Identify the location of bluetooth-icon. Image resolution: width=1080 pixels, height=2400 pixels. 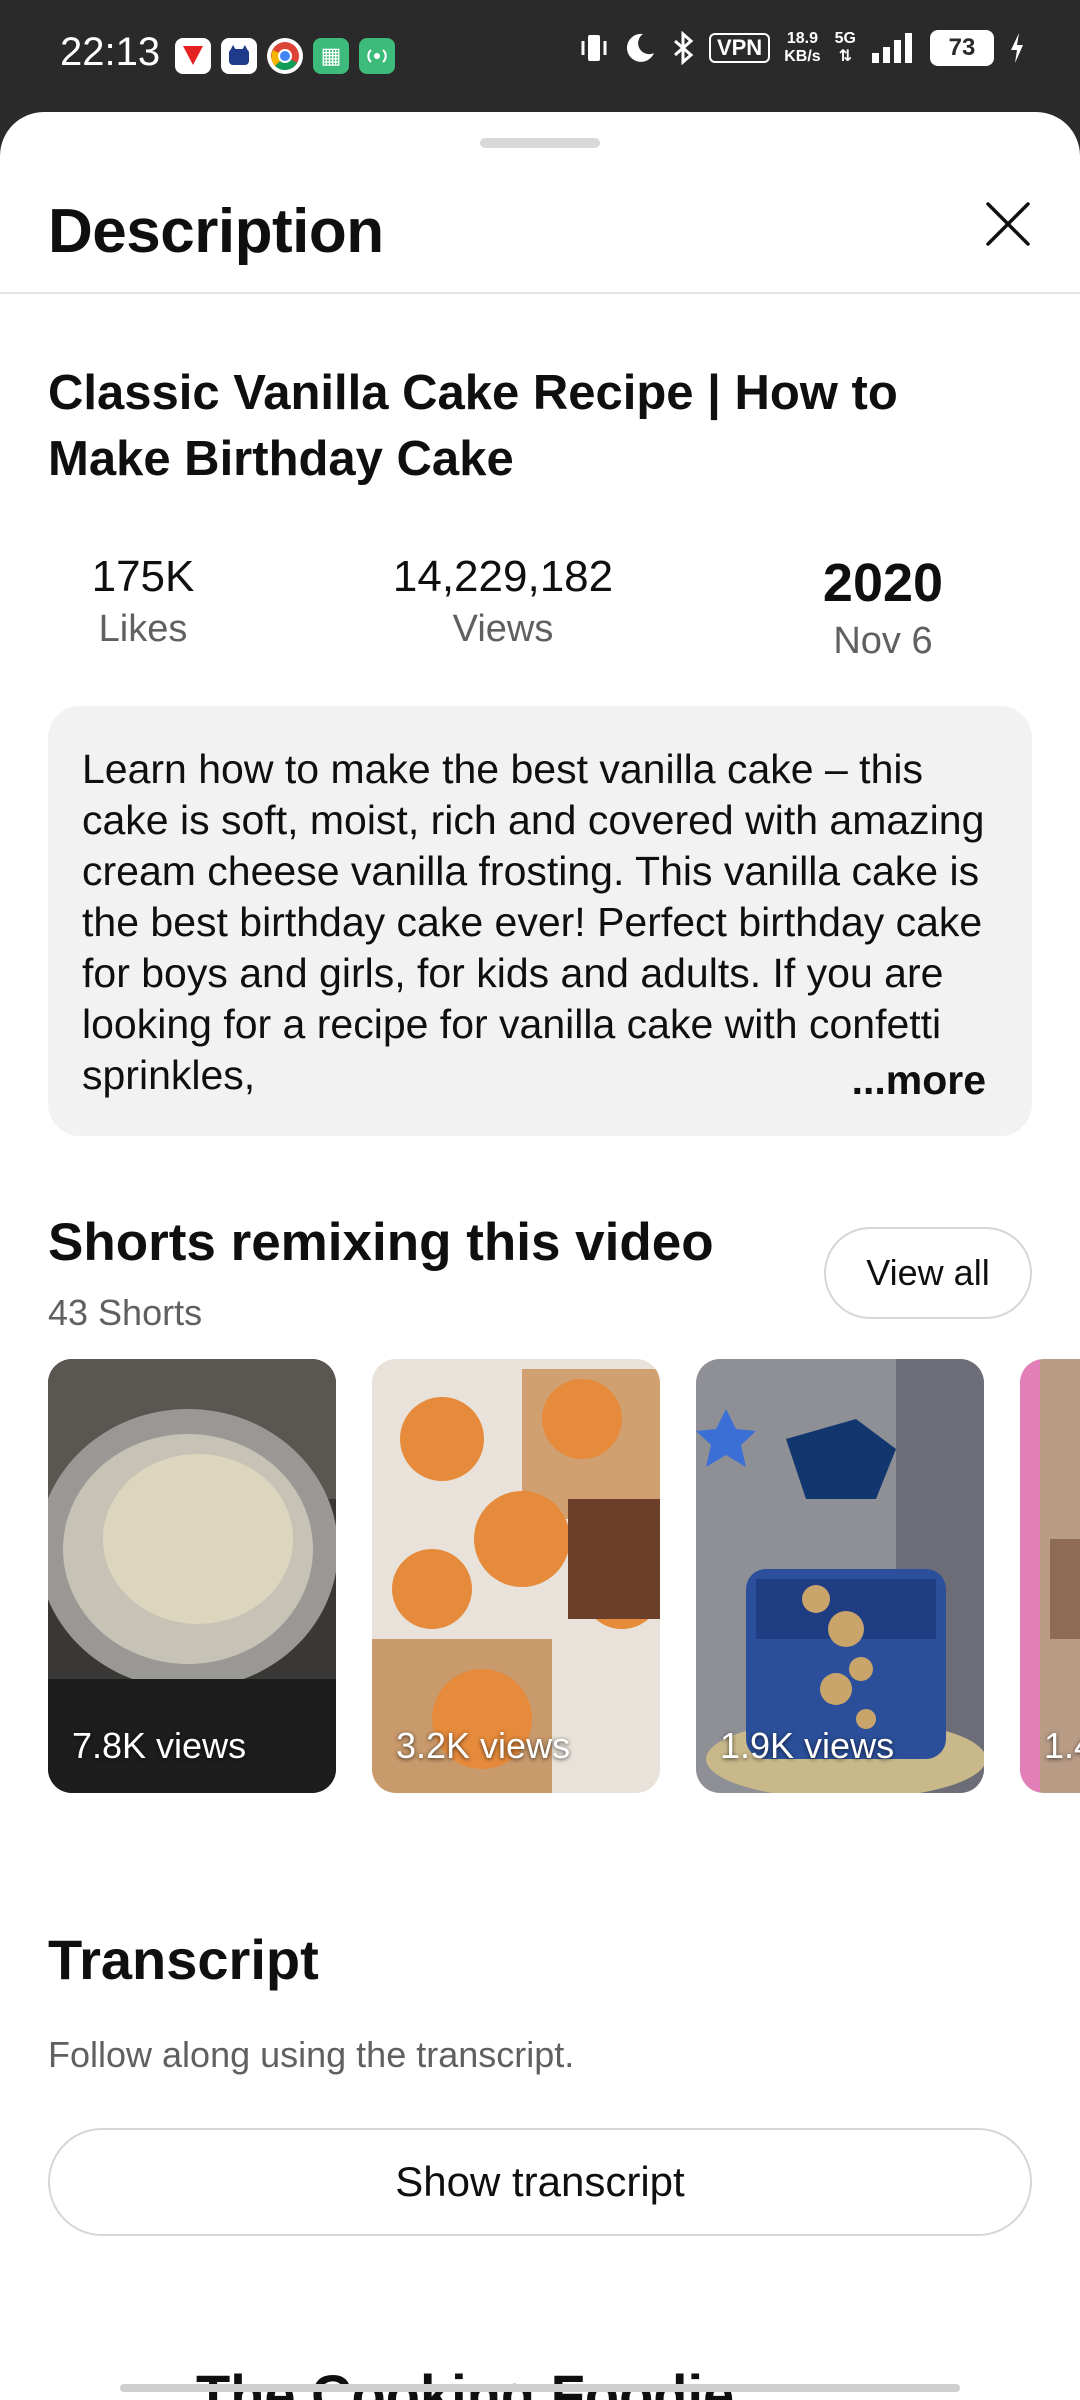
(683, 48).